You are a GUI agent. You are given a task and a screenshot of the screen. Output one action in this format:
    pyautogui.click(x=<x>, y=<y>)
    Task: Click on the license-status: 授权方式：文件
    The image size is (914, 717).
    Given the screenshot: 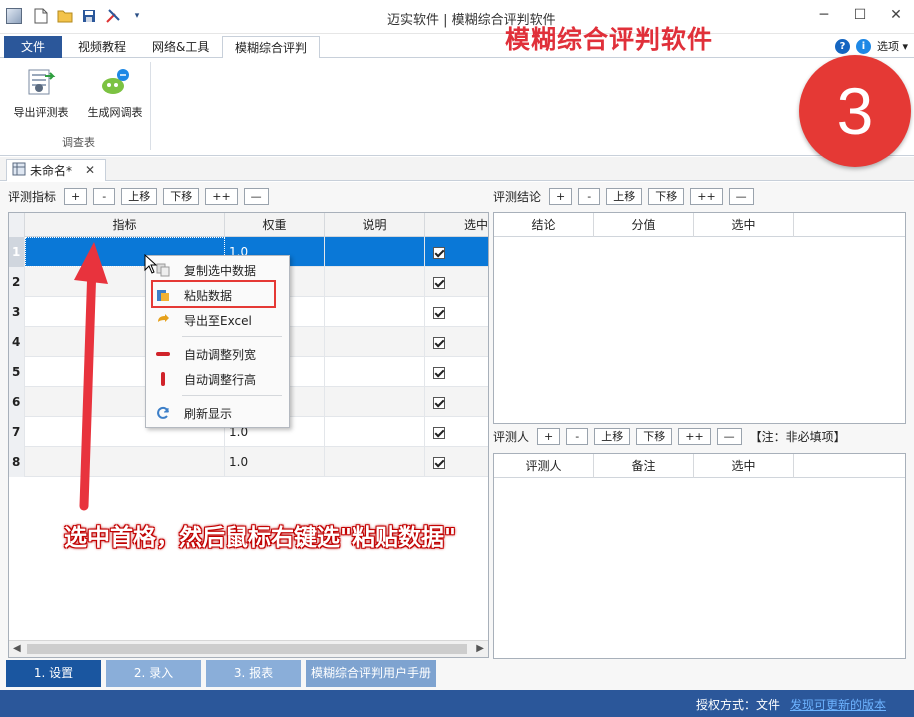 What is the action you would take?
    pyautogui.click(x=738, y=705)
    